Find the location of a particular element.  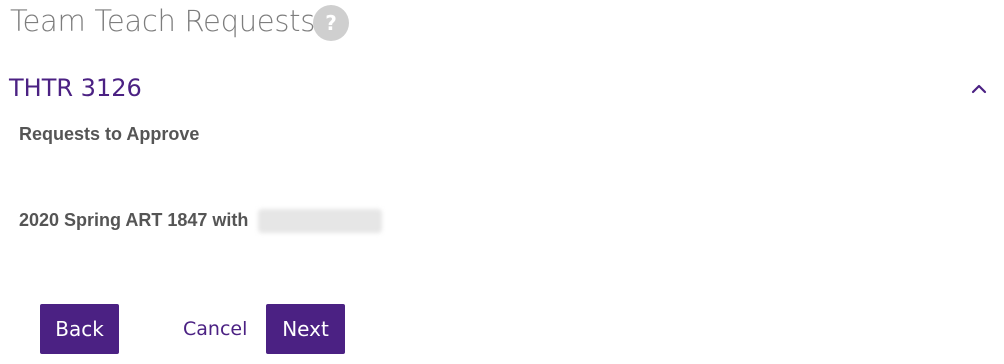

requests-to-approve-heading: Requests to Approve is located at coordinates (109, 134).